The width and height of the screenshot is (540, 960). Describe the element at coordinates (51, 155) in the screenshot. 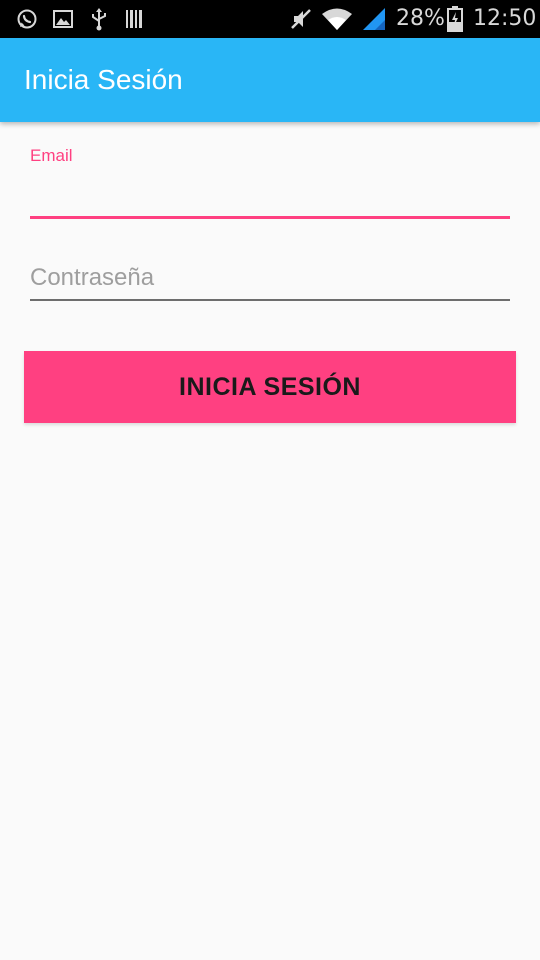

I see `email-label: Email` at that location.